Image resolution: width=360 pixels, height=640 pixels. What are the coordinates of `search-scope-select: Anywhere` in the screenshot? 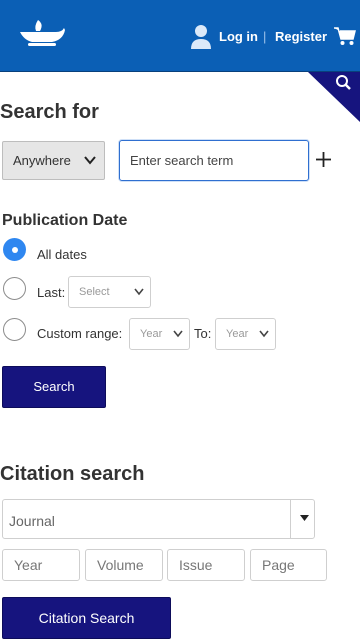 It's located at (53, 160).